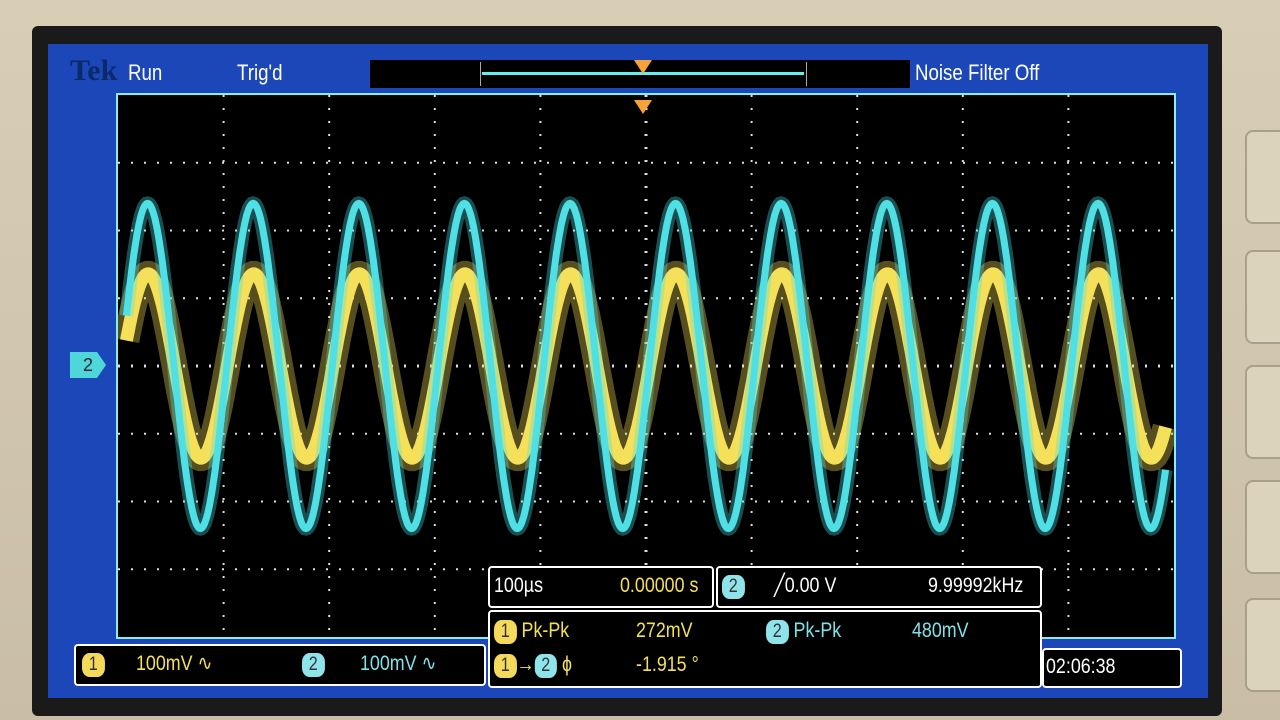  I want to click on timebase-position: 0.00000 s, so click(659, 585).